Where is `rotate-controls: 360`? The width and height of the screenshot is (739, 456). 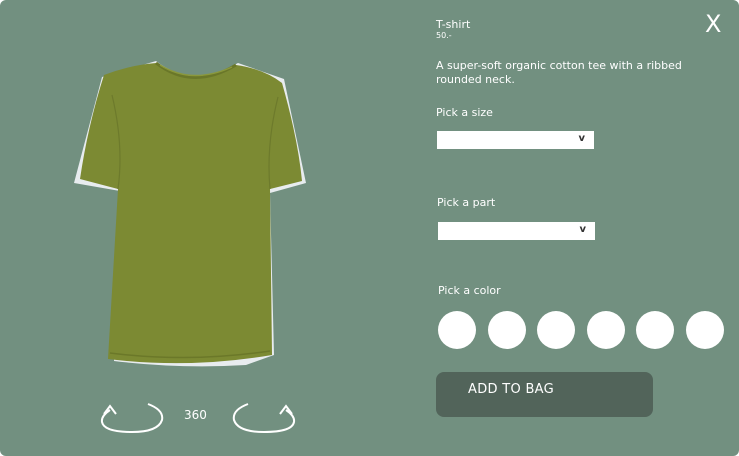
rotate-controls: 360 is located at coordinates (198, 418).